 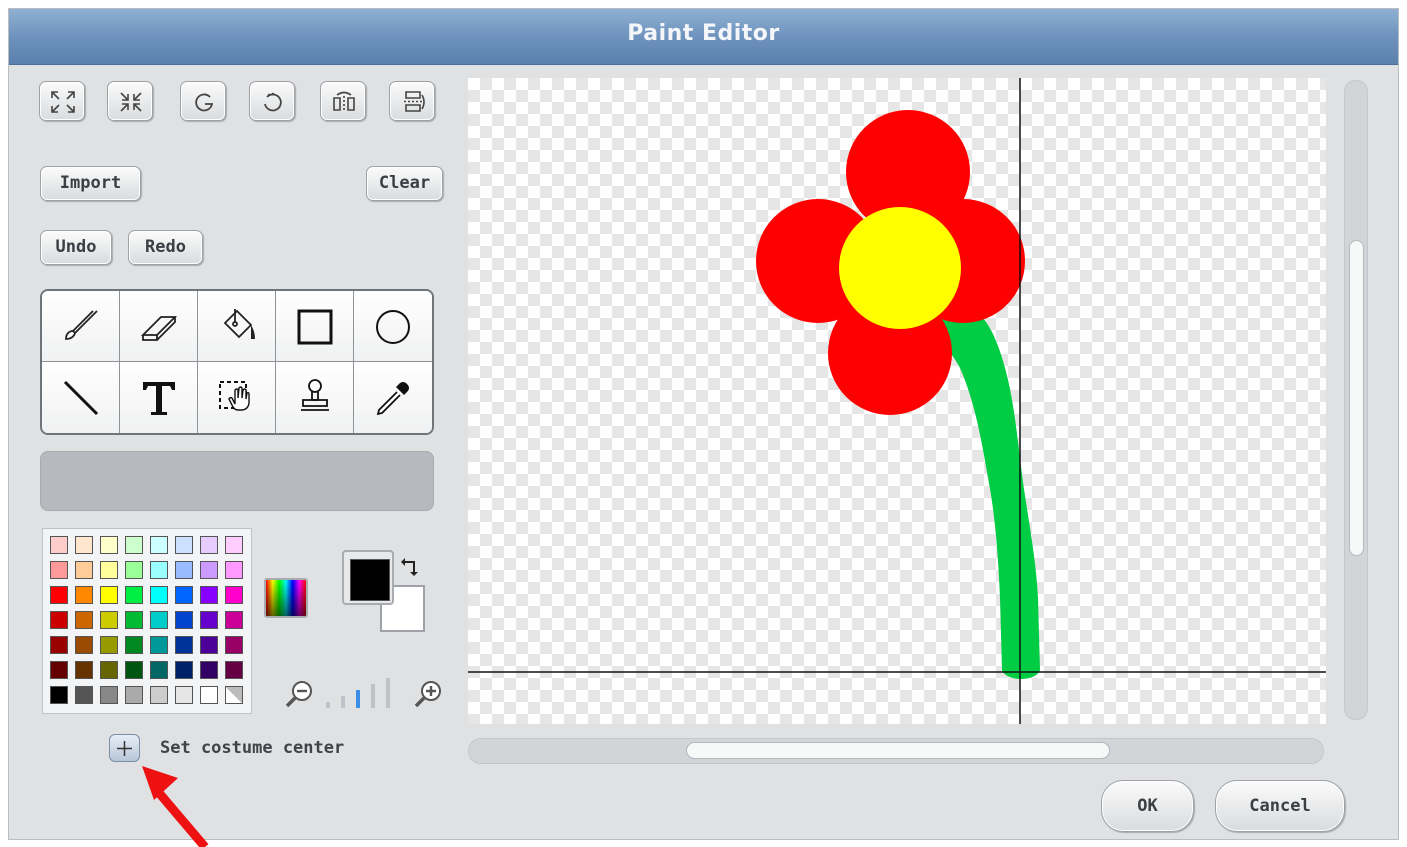 What do you see at coordinates (370, 580) in the screenshot?
I see `foreground-color-swatch` at bounding box center [370, 580].